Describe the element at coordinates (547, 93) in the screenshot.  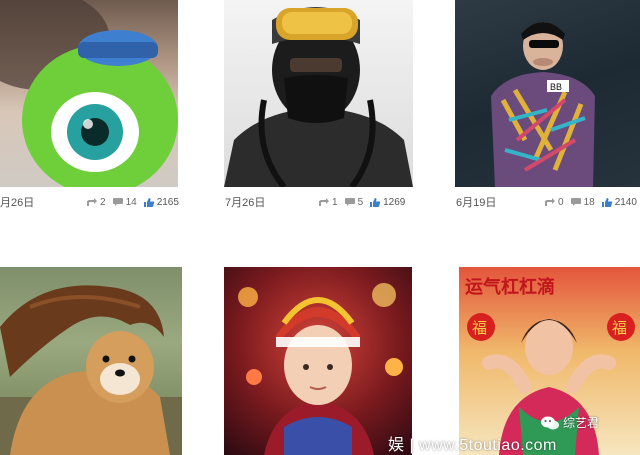
I see `post-photo-man-patterned-jacket: BB` at that location.